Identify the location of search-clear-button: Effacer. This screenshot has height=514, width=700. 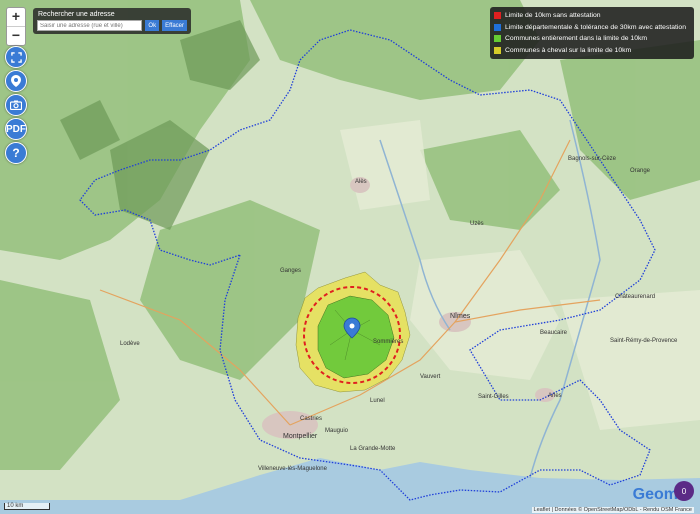
(174, 25).